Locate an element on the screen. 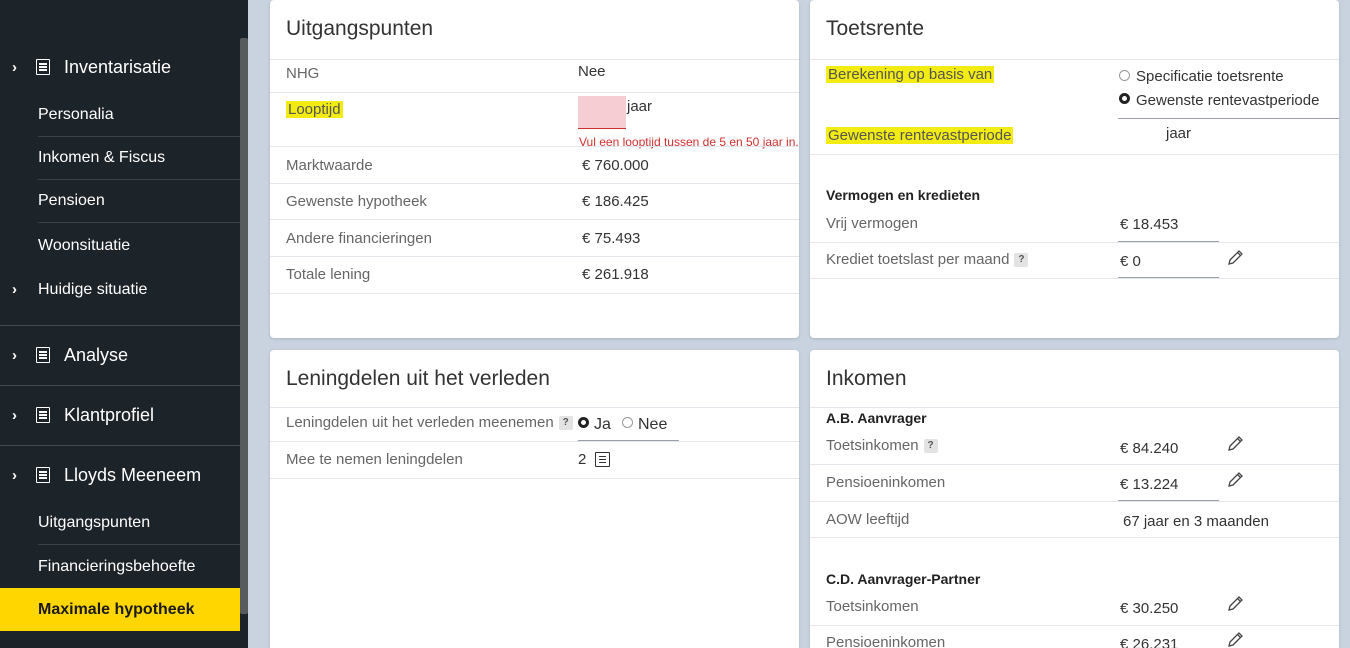 The image size is (1350, 648). sidebar-item-label: Maximale hypotheek is located at coordinates (116, 609).